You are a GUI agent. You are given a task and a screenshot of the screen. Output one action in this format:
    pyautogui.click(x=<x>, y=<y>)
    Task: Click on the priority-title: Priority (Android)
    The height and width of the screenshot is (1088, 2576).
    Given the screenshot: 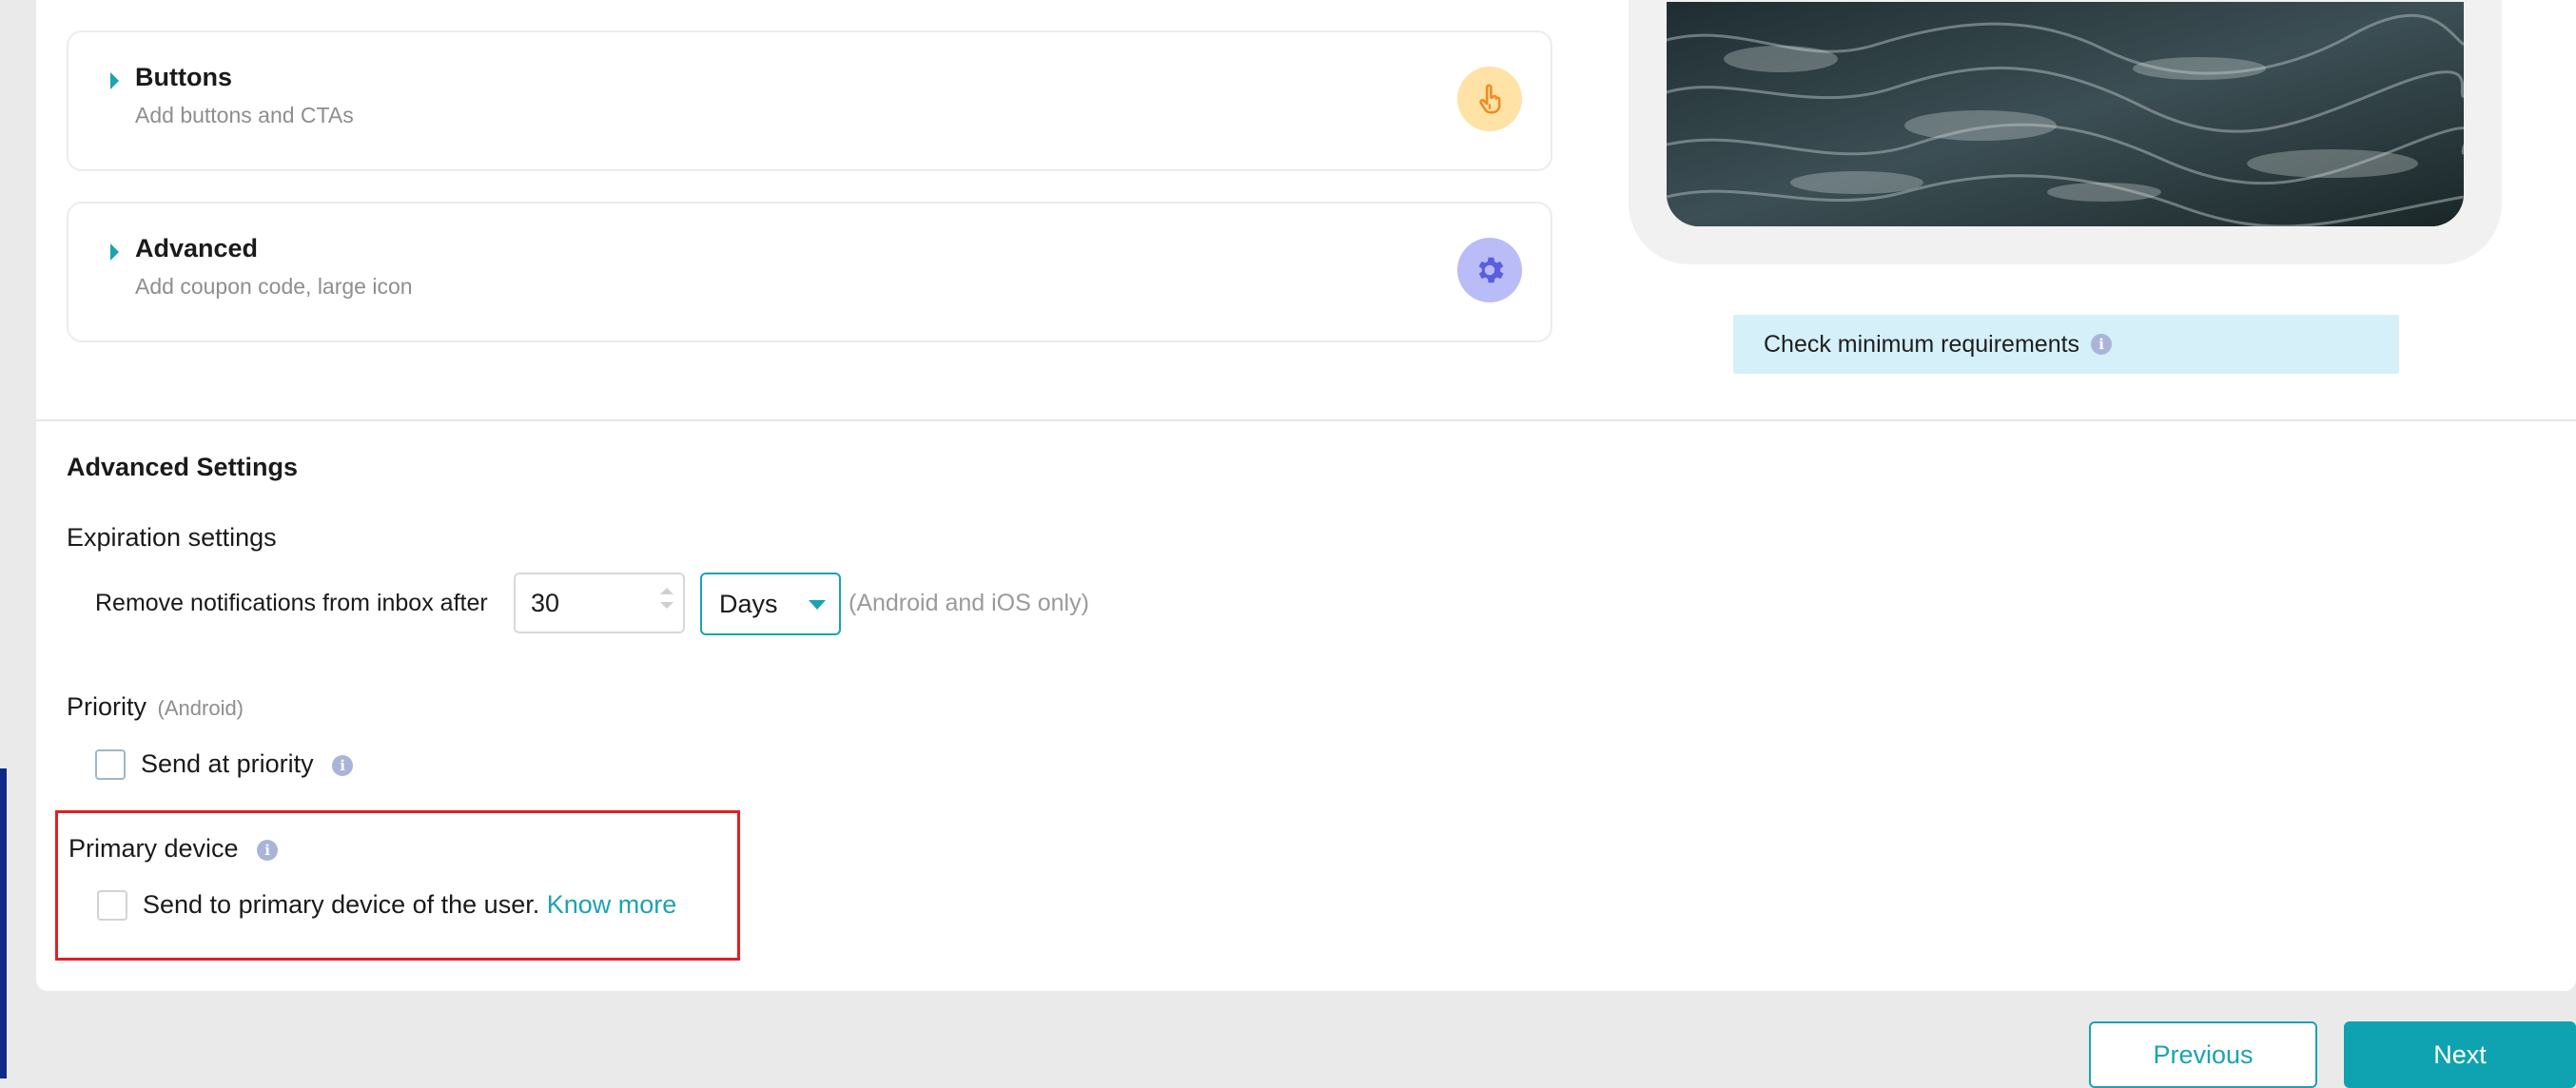 What is the action you would take?
    pyautogui.click(x=156, y=707)
    